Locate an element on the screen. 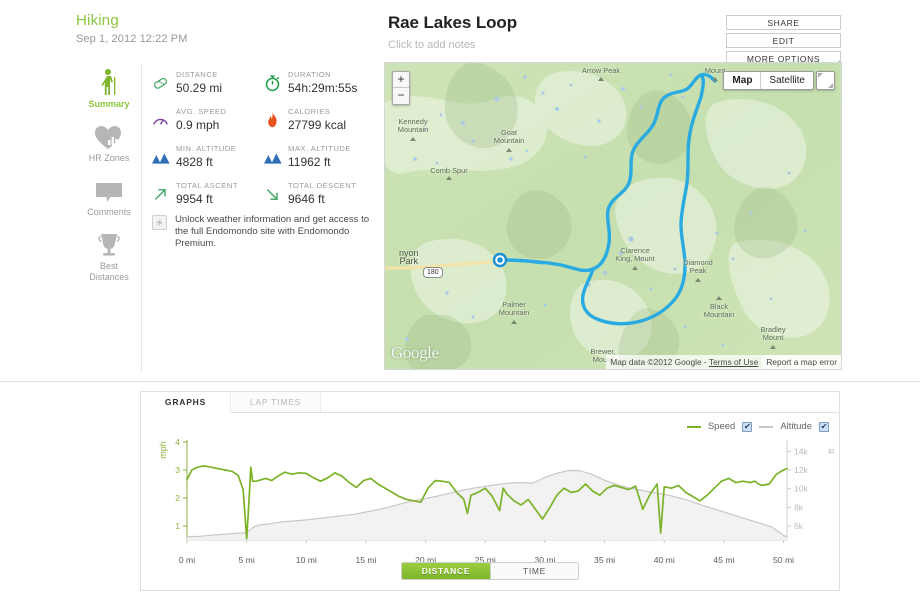 Image resolution: width=920 pixels, height=612 pixels. stat-distance: DISTANCE 50.29 mi is located at coordinates (208, 83).